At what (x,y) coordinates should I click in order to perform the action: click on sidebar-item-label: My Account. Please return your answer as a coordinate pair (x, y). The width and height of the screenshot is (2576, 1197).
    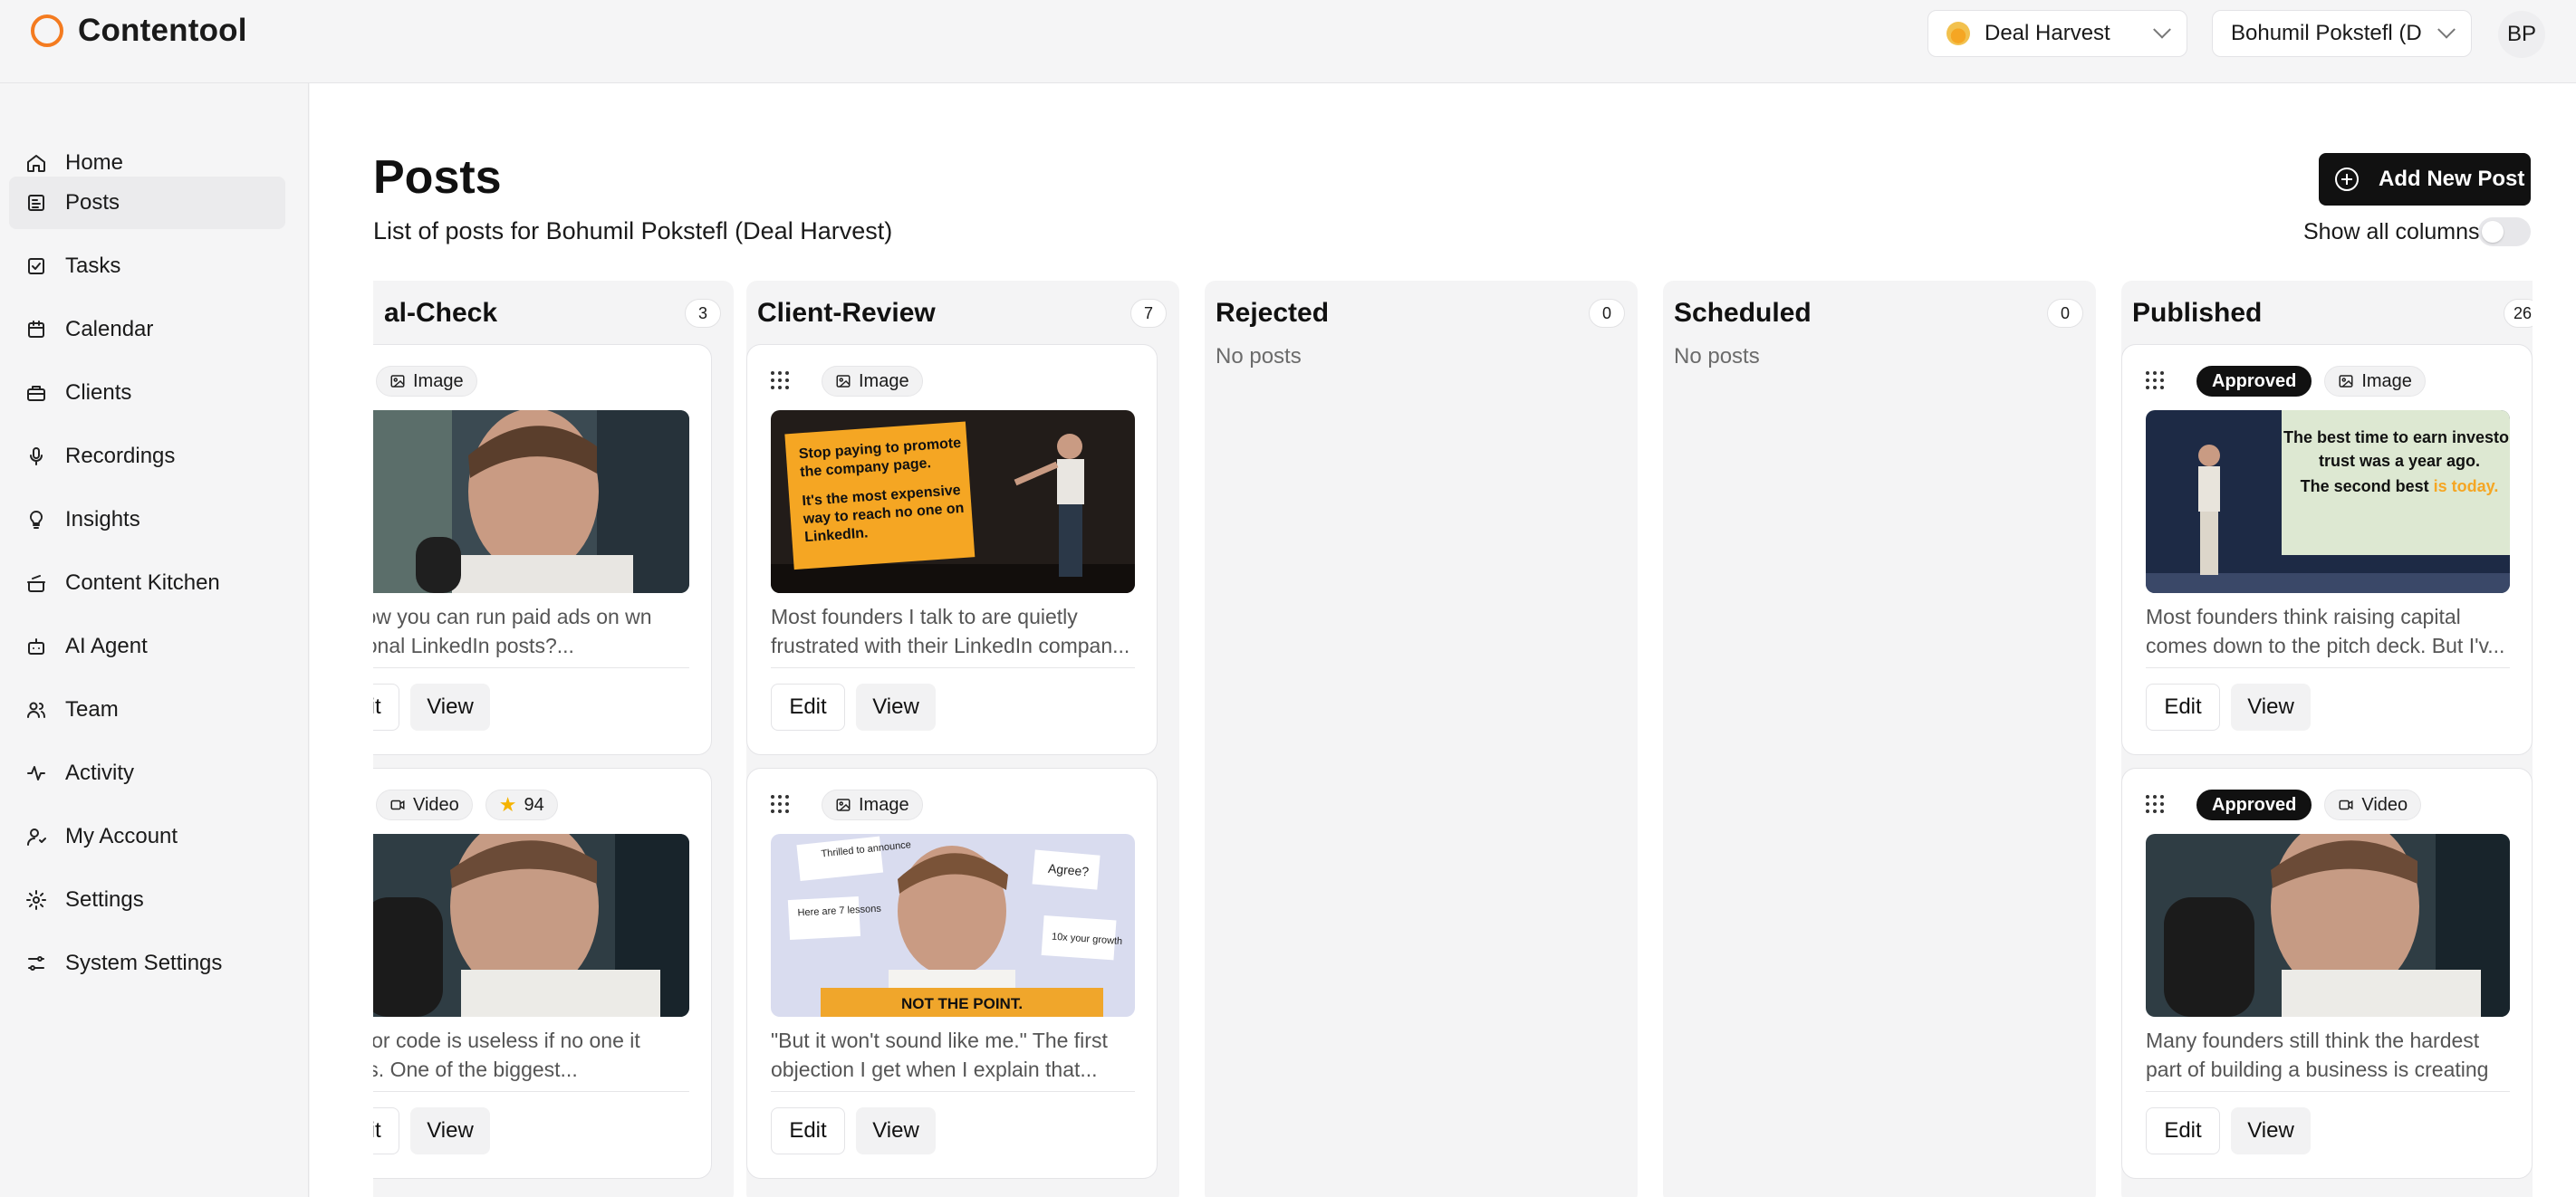
    Looking at the image, I should click on (121, 836).